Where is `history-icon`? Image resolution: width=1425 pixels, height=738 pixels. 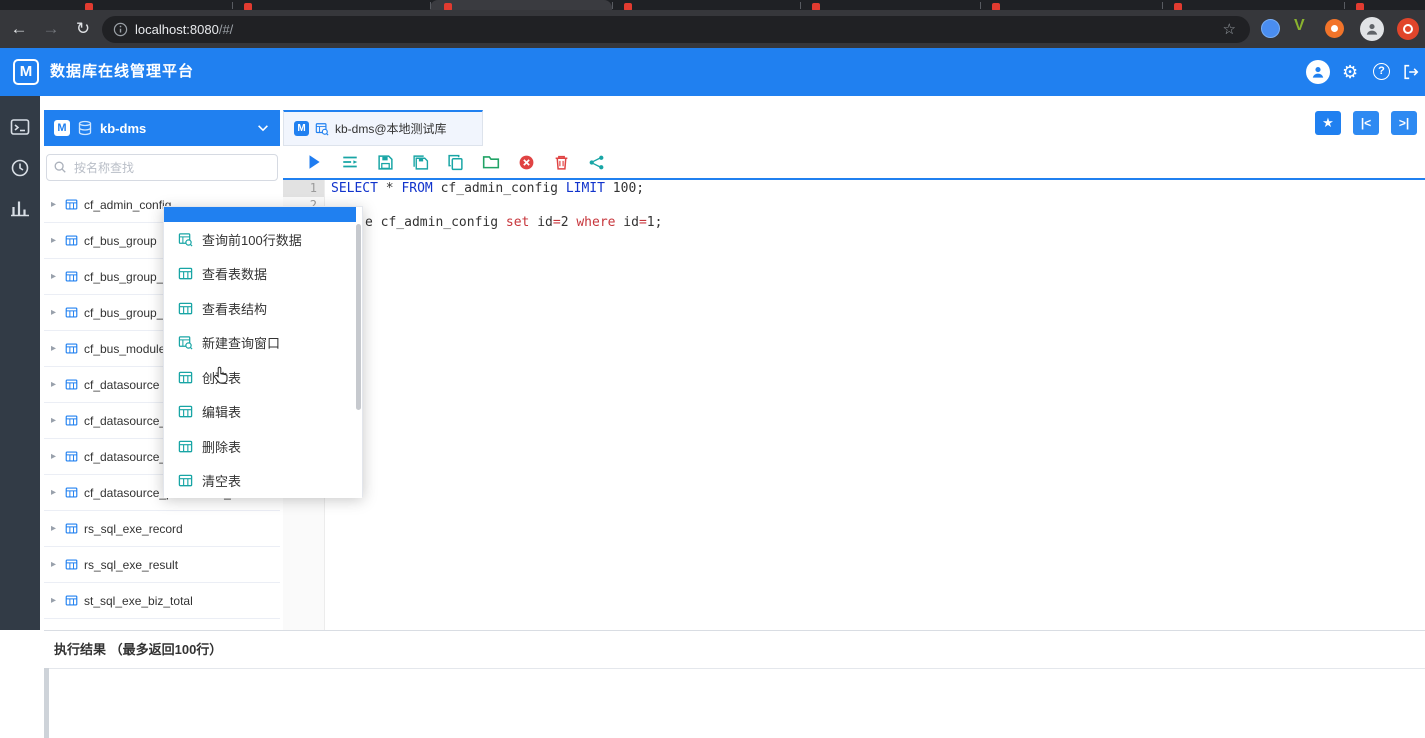
history-icon is located at coordinates (20, 168).